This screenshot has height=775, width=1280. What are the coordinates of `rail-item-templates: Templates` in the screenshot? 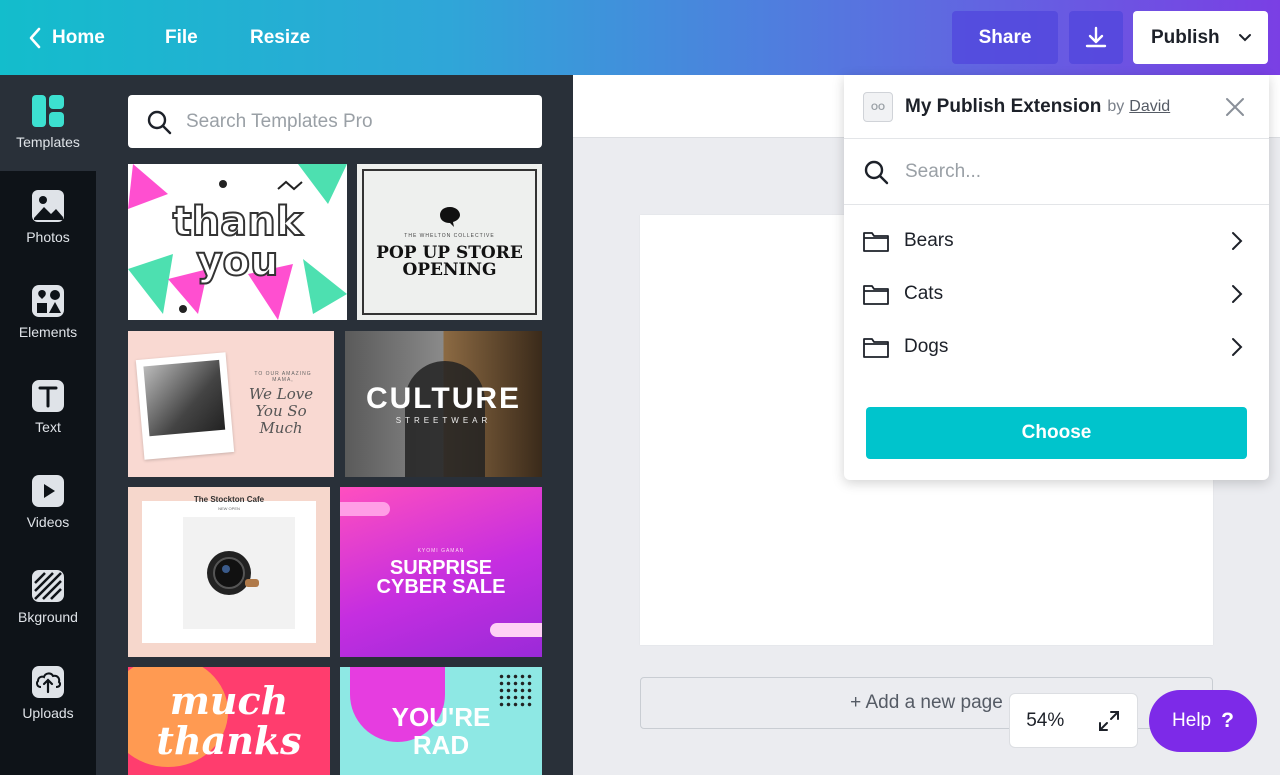 It's located at (48, 122).